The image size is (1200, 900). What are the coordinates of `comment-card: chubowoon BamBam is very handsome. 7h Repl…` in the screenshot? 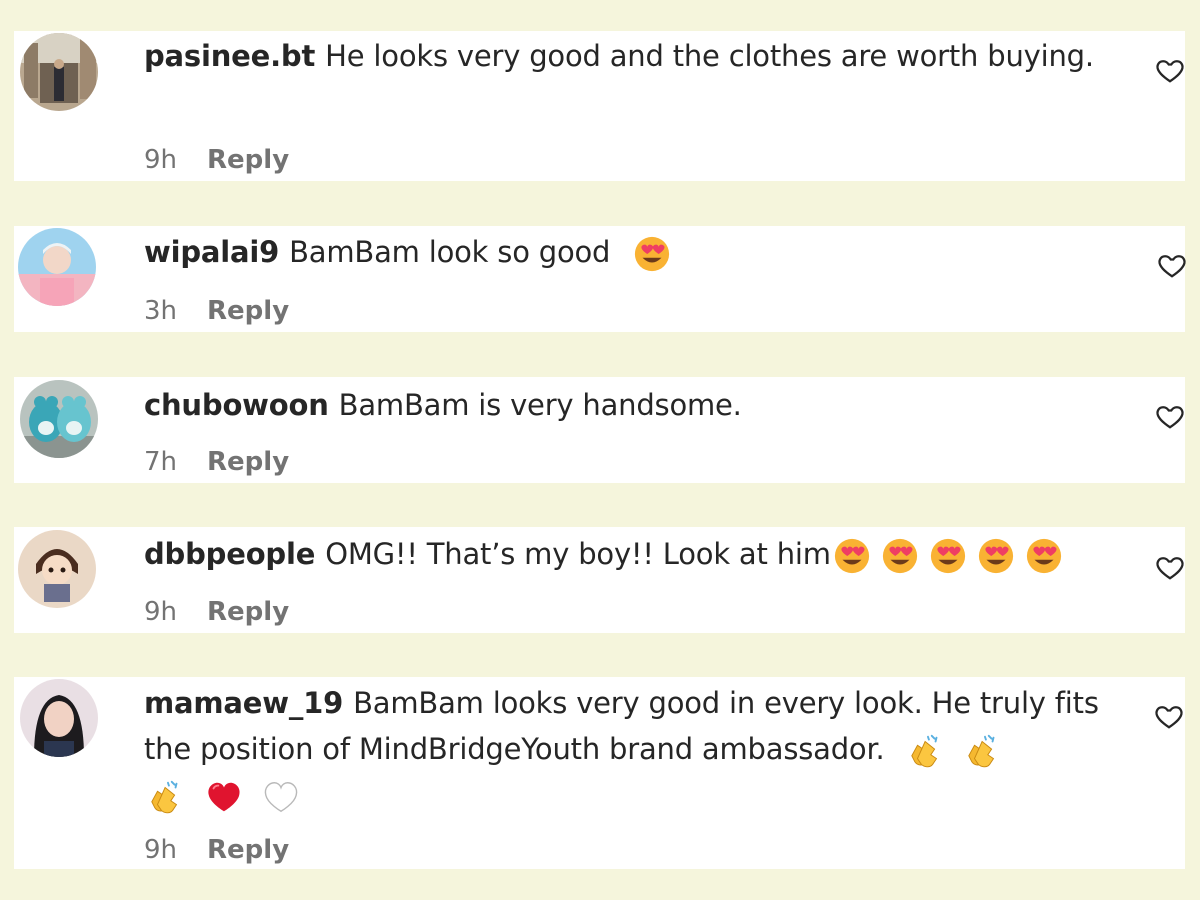 It's located at (599, 430).